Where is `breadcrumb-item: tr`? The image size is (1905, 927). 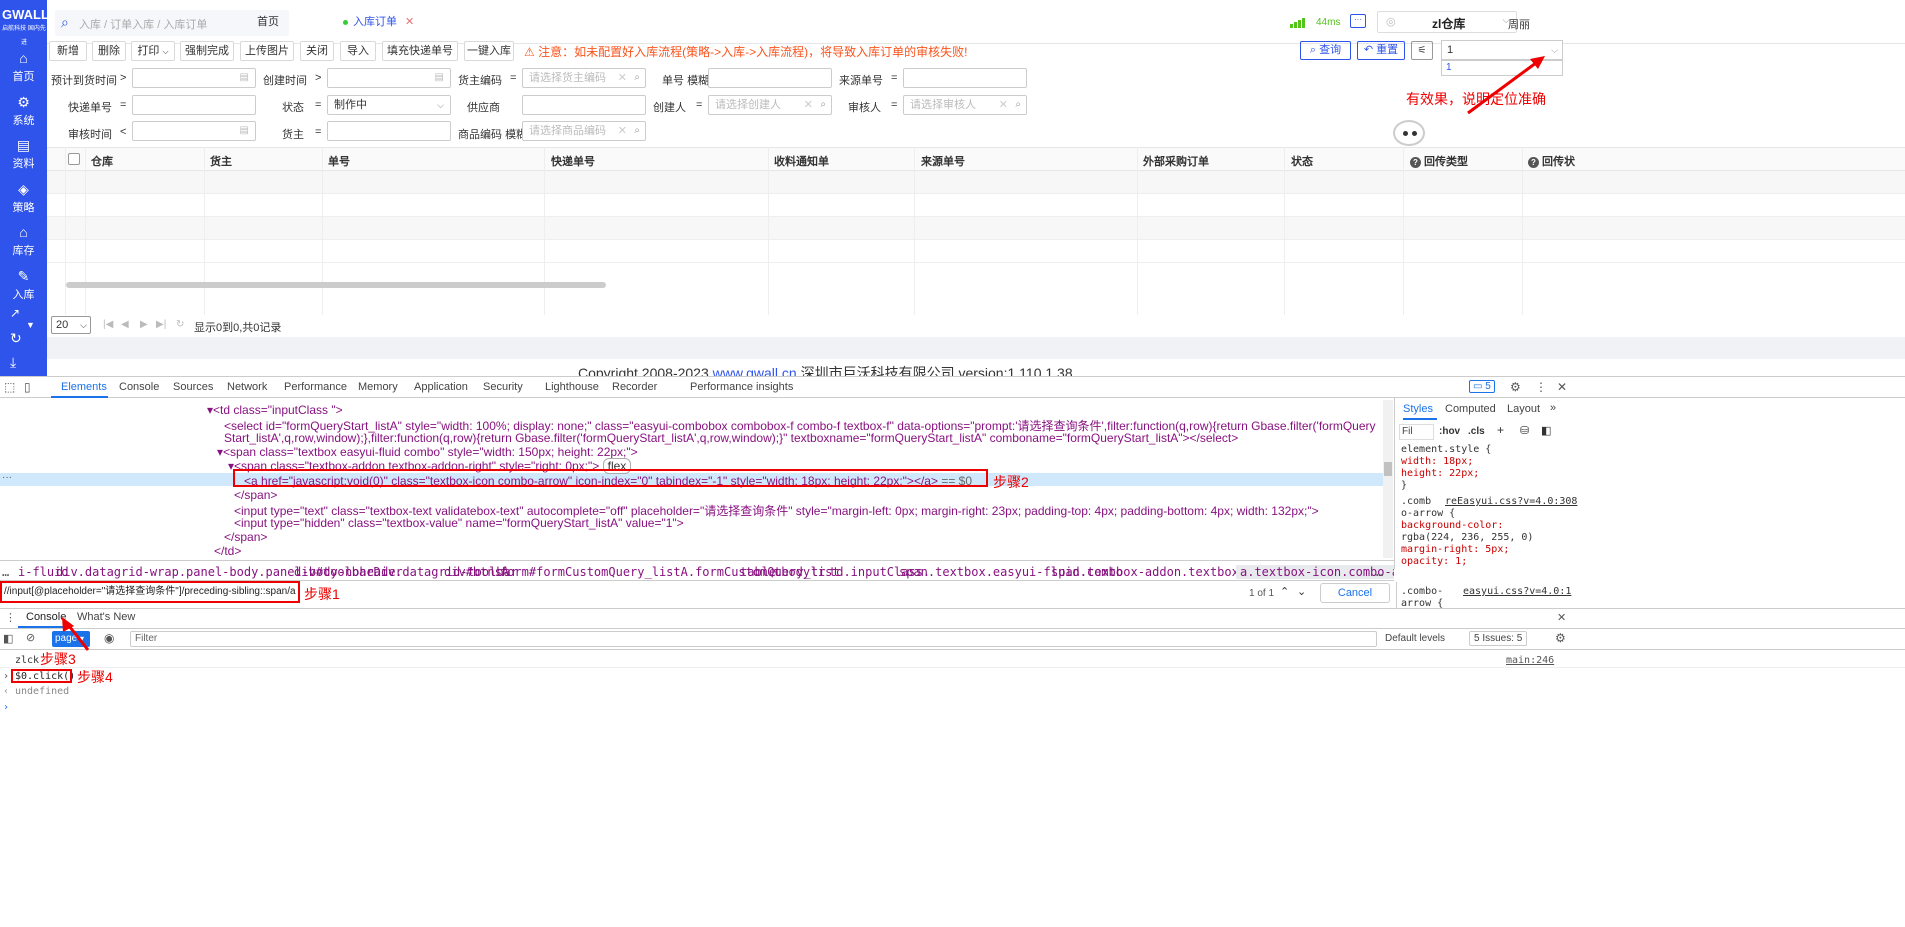 breadcrumb-item: tr is located at coordinates (818, 572).